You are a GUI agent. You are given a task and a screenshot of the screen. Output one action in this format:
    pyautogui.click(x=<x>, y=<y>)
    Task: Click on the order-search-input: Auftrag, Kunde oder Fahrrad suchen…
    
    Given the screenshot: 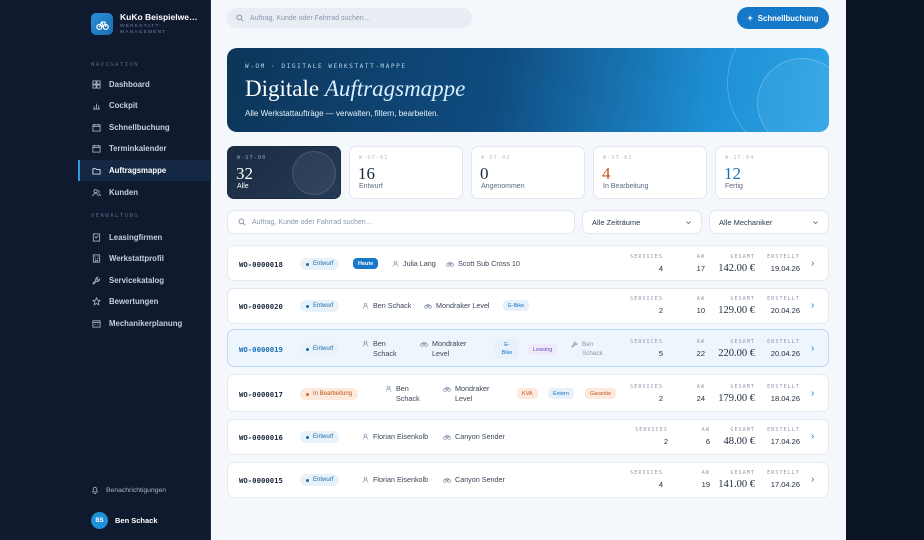 What is the action you would take?
    pyautogui.click(x=401, y=222)
    